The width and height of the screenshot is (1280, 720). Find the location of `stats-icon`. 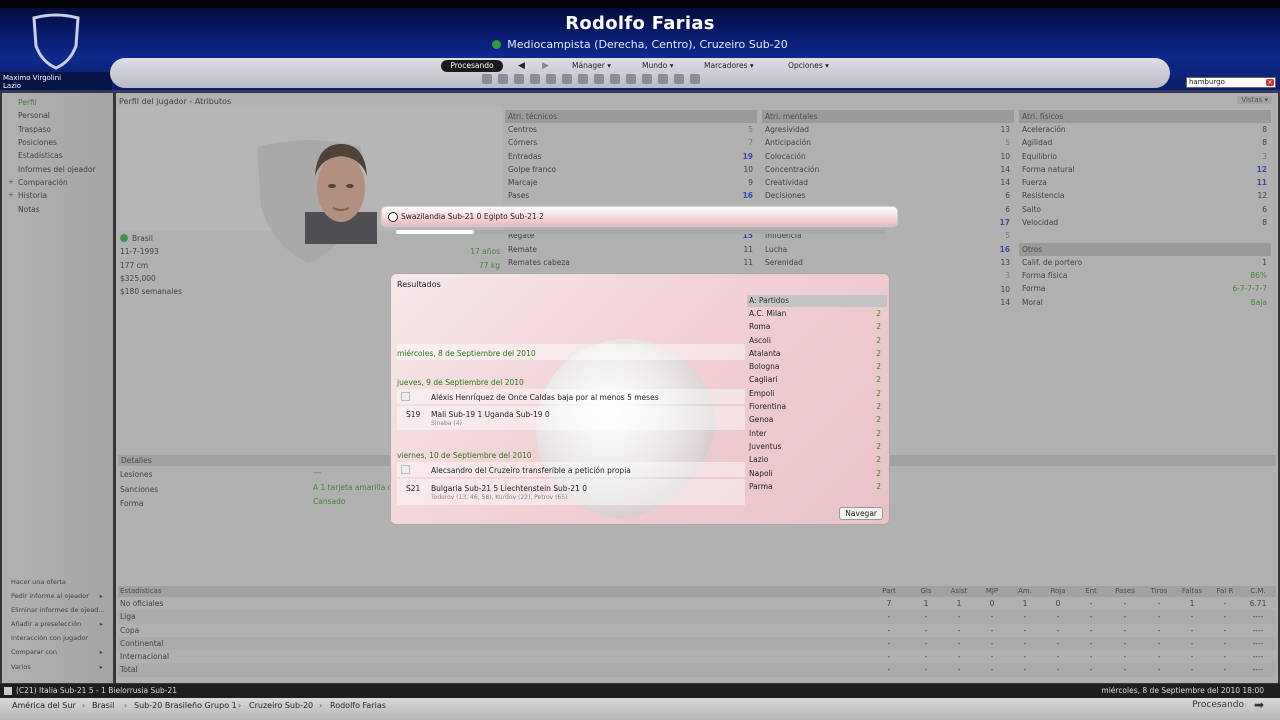

stats-icon is located at coordinates (679, 79).